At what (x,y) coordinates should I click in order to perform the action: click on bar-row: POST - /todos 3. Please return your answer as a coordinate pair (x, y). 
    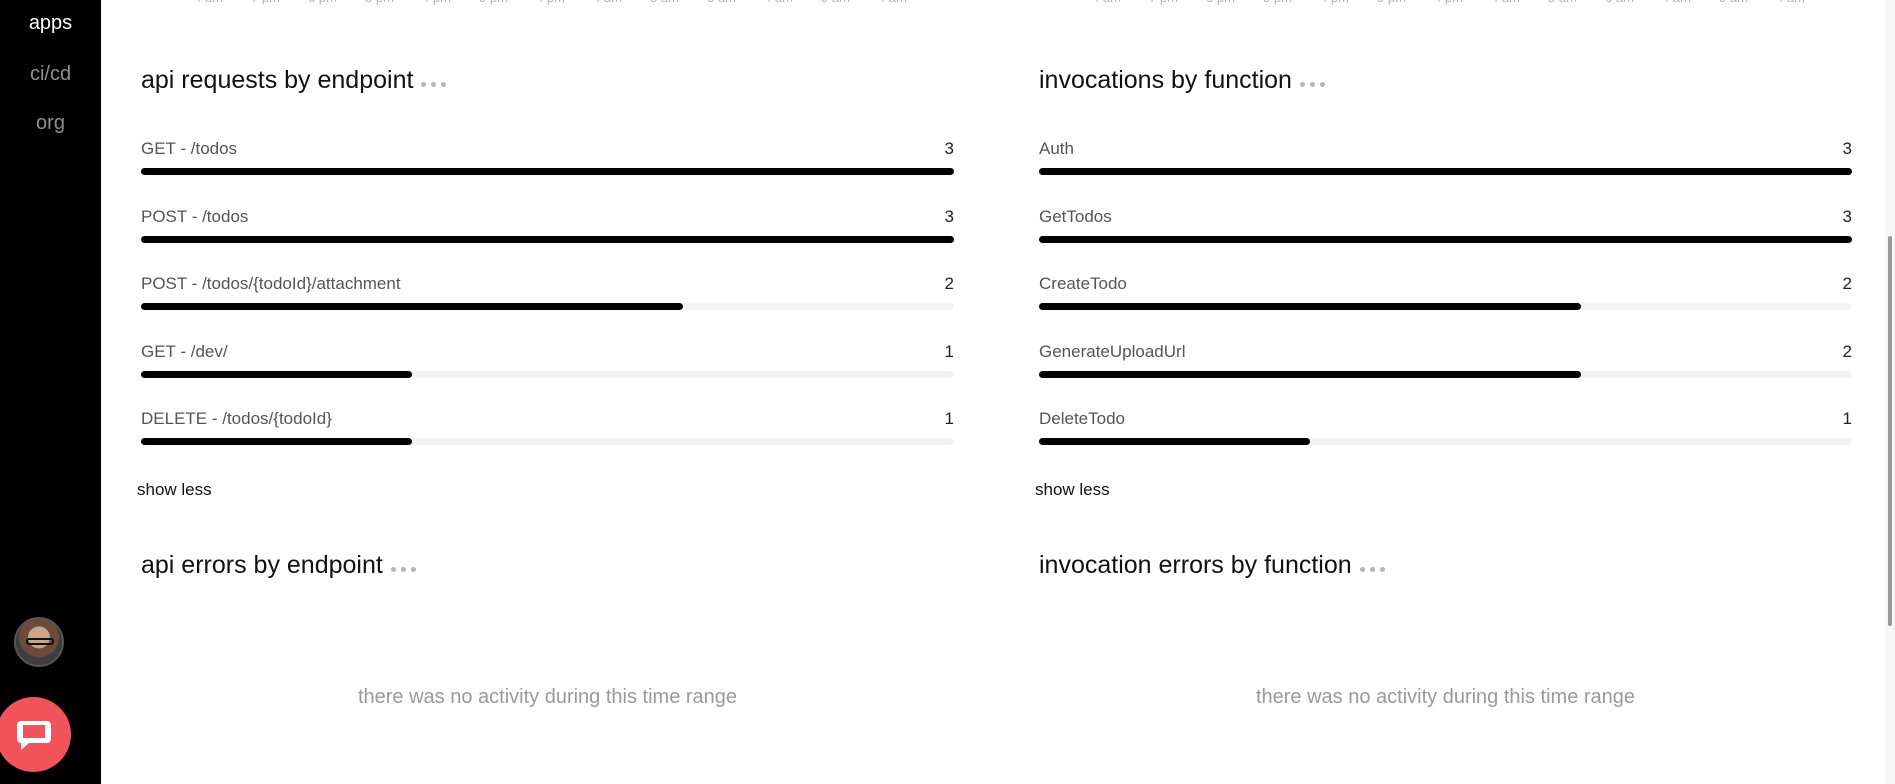
    Looking at the image, I should click on (547, 232).